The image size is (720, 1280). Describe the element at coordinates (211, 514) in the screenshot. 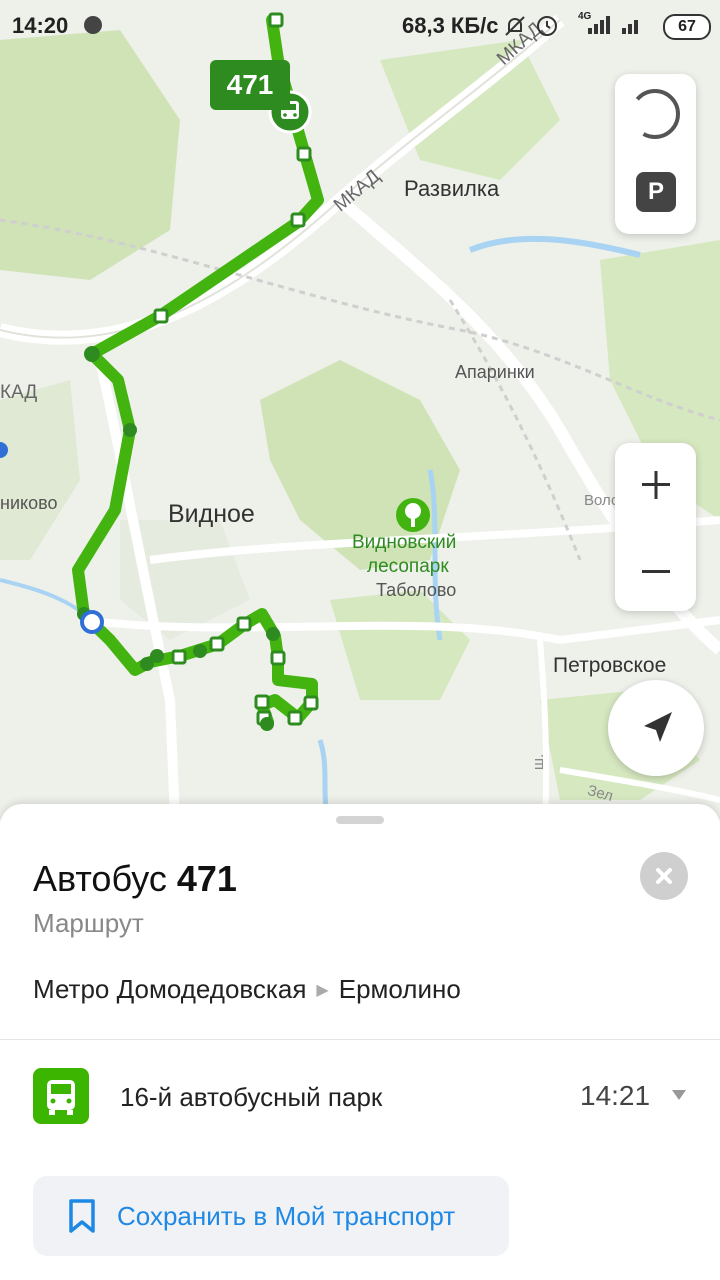

I see `map-label-vidnoe: Видное` at that location.